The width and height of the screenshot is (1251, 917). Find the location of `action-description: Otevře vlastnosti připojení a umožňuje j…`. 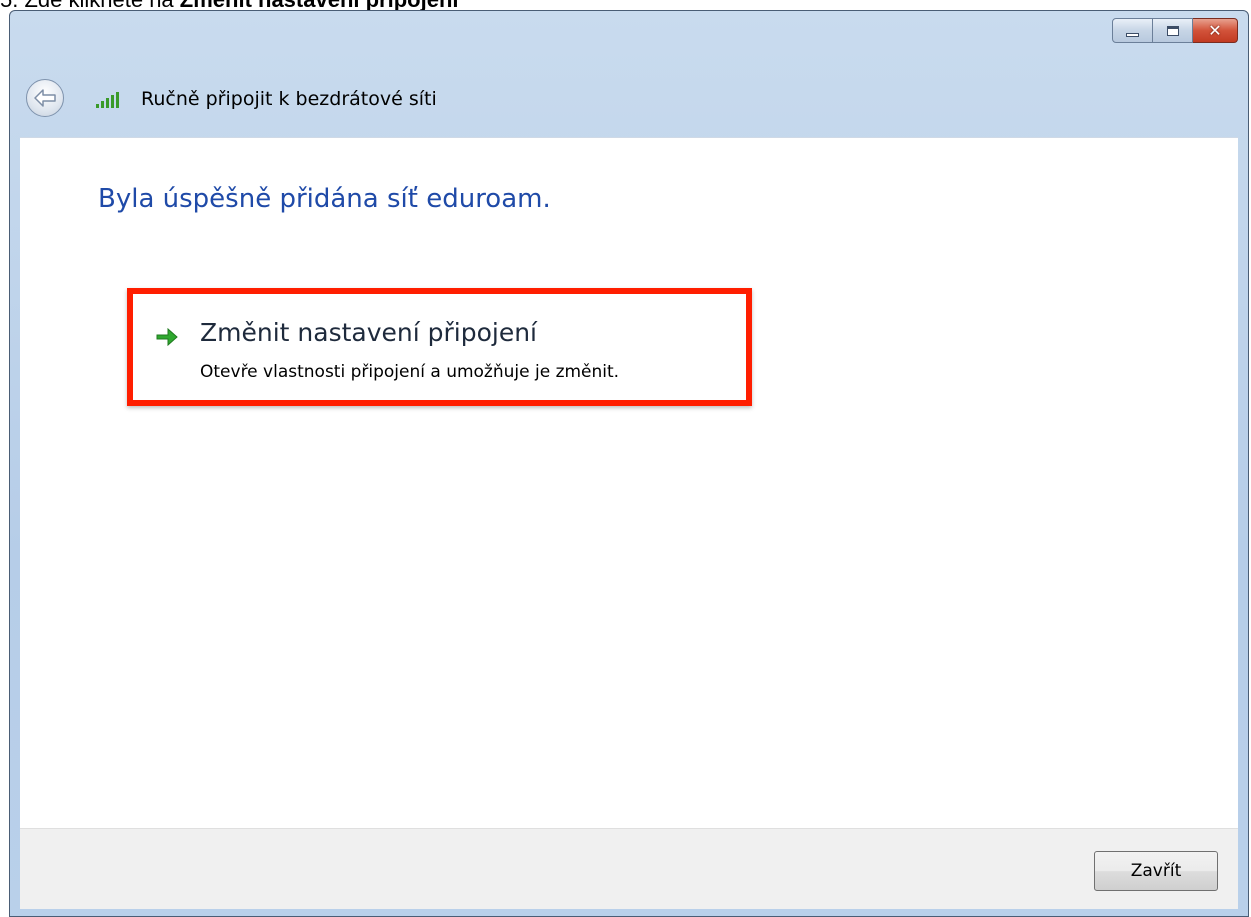

action-description: Otevře vlastnosti připojení a umožňuje j… is located at coordinates (410, 372).